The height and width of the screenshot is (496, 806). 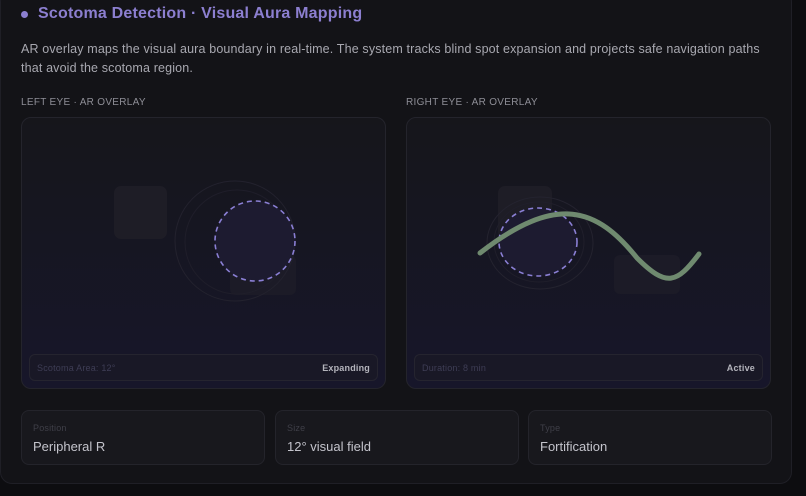 I want to click on left-eye-visual, so click(x=205, y=241).